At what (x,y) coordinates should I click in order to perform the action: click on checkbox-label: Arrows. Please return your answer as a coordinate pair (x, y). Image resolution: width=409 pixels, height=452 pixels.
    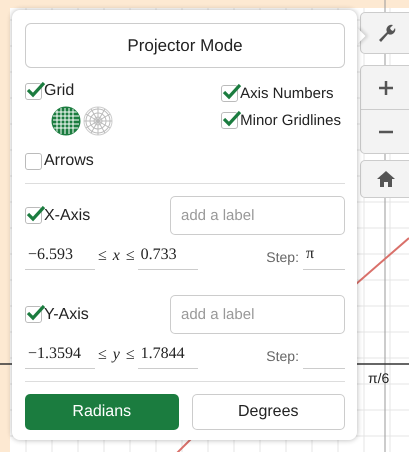
    Looking at the image, I should click on (69, 161).